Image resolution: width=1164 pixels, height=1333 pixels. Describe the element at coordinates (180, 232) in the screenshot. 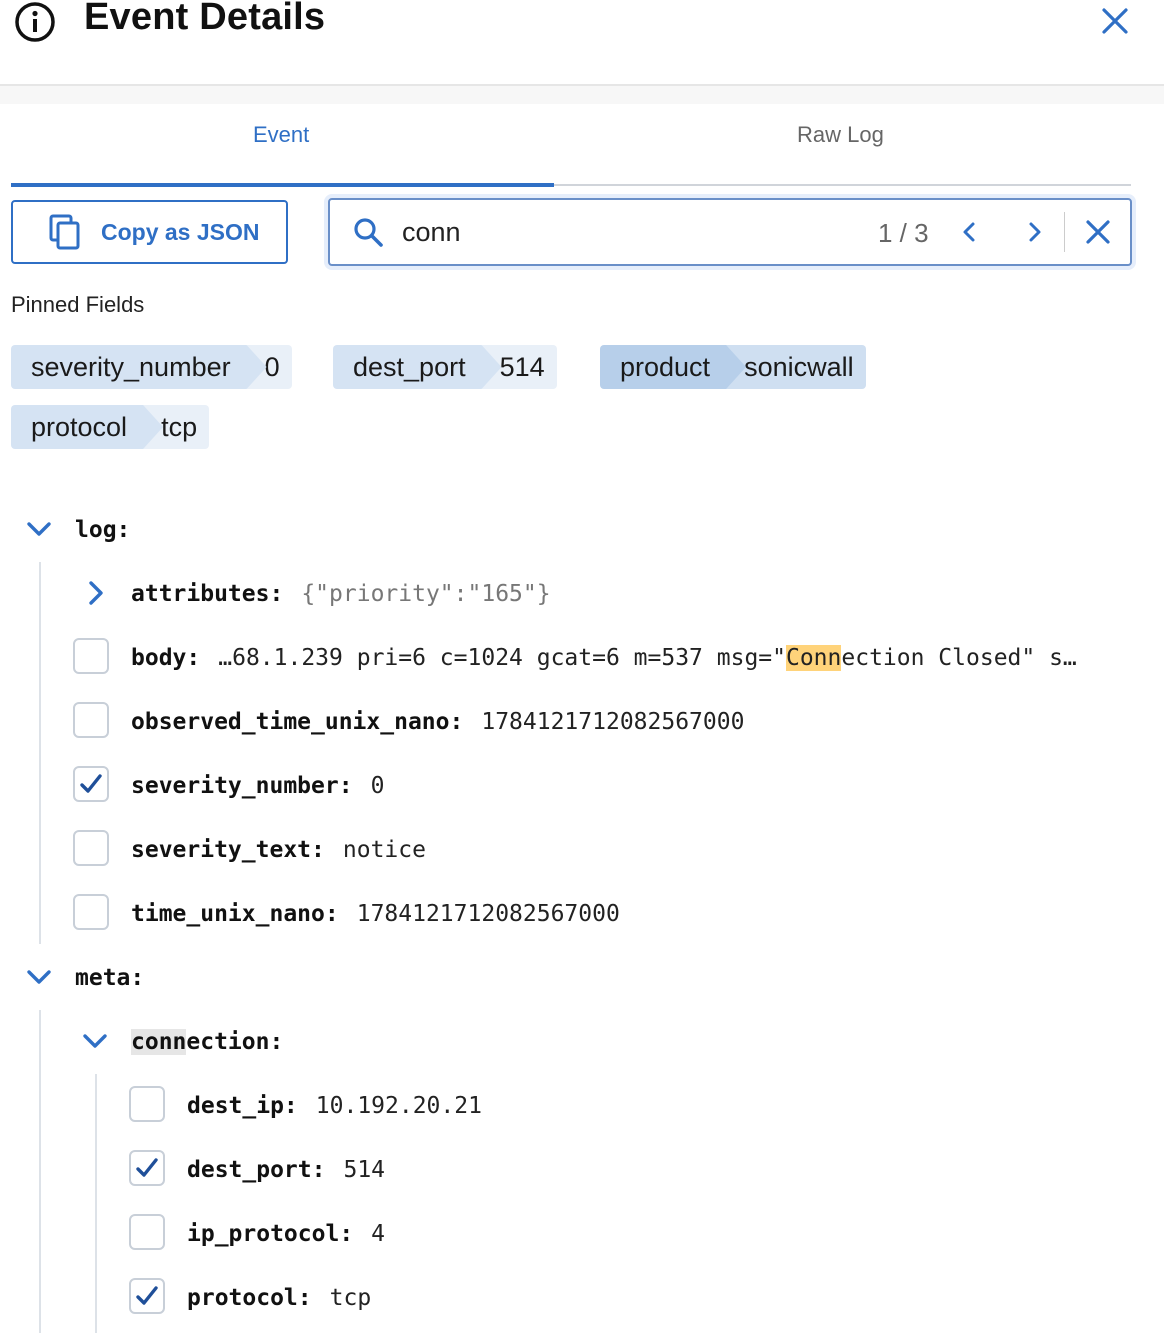

I see `copy-as-json-label: Copy as JSON` at that location.